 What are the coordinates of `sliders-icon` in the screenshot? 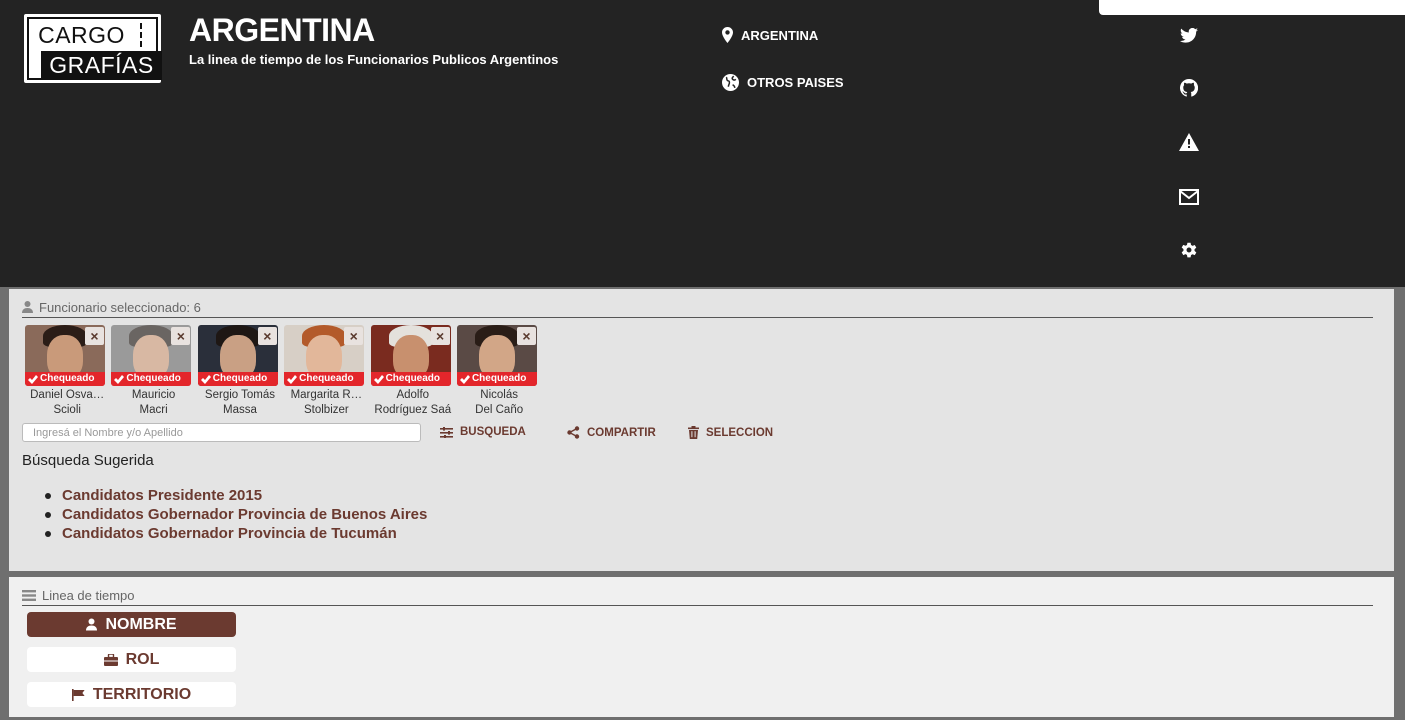 It's located at (446, 432).